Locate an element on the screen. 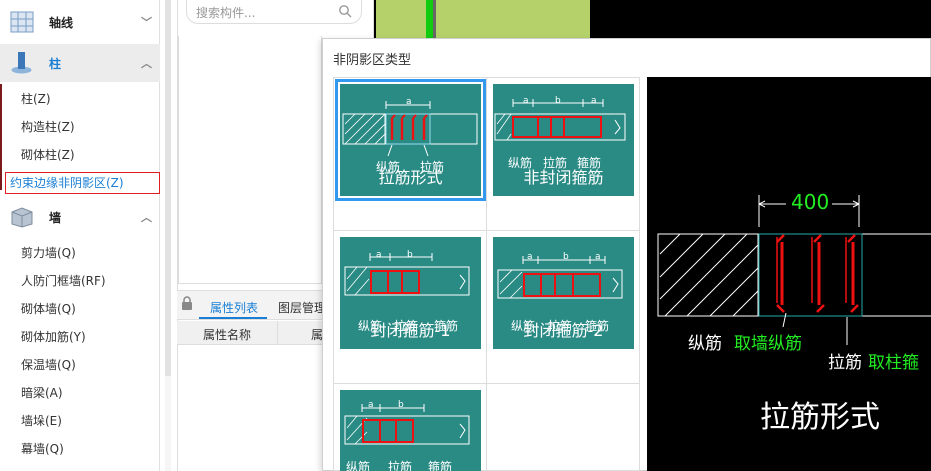 This screenshot has height=471, width=931. preview-callout-tie-note: 取柱箍 is located at coordinates (893, 363).